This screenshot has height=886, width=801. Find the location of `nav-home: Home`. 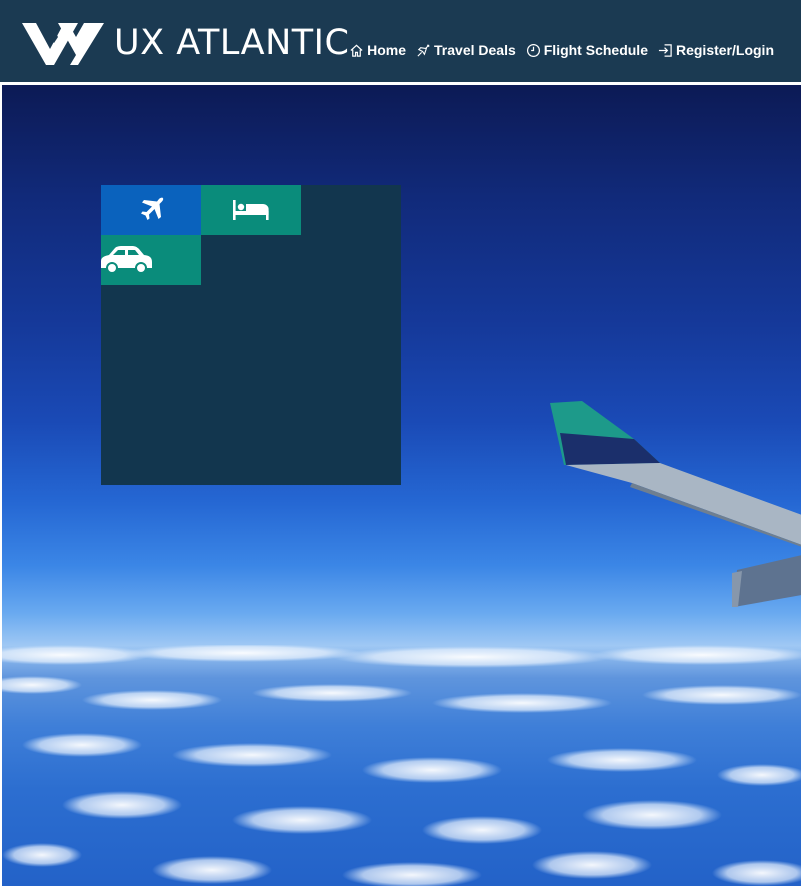

nav-home: Home is located at coordinates (377, 50).